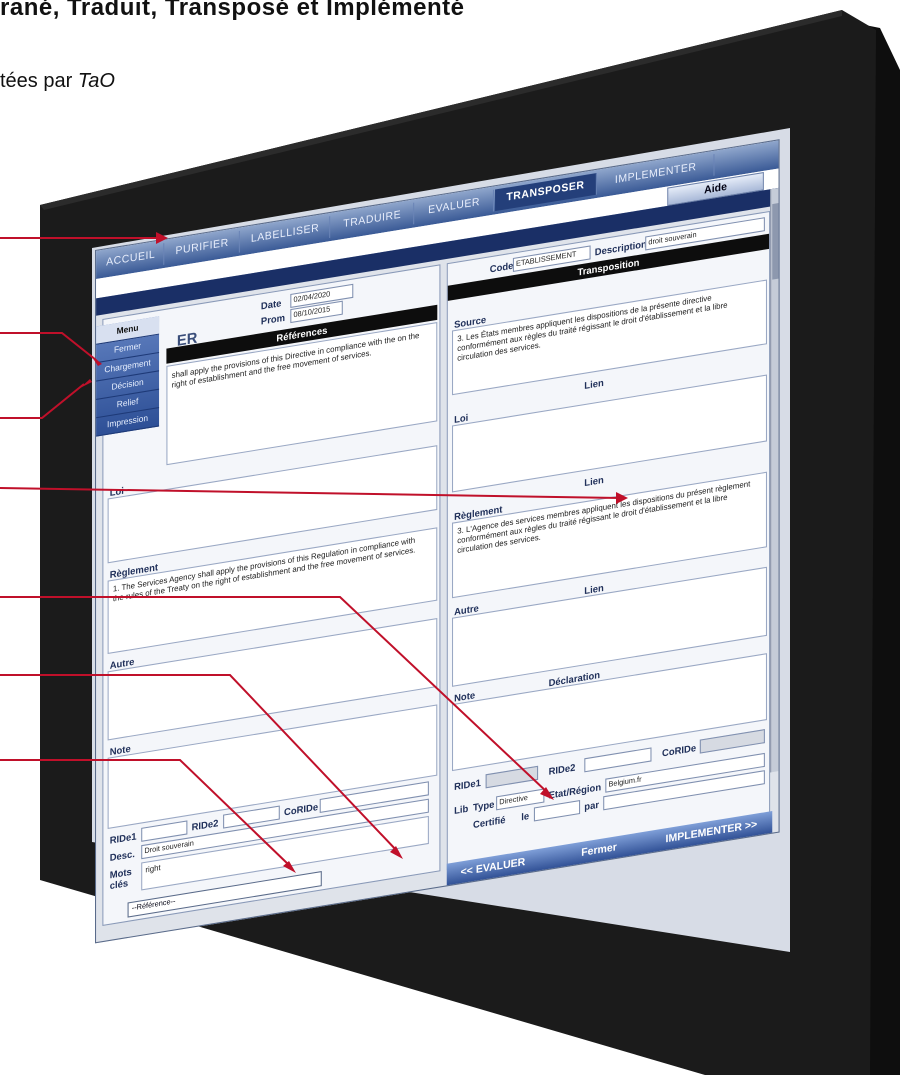  What do you see at coordinates (310, 493) in the screenshot?
I see `arrow-icon-toolbar` at bounding box center [310, 493].